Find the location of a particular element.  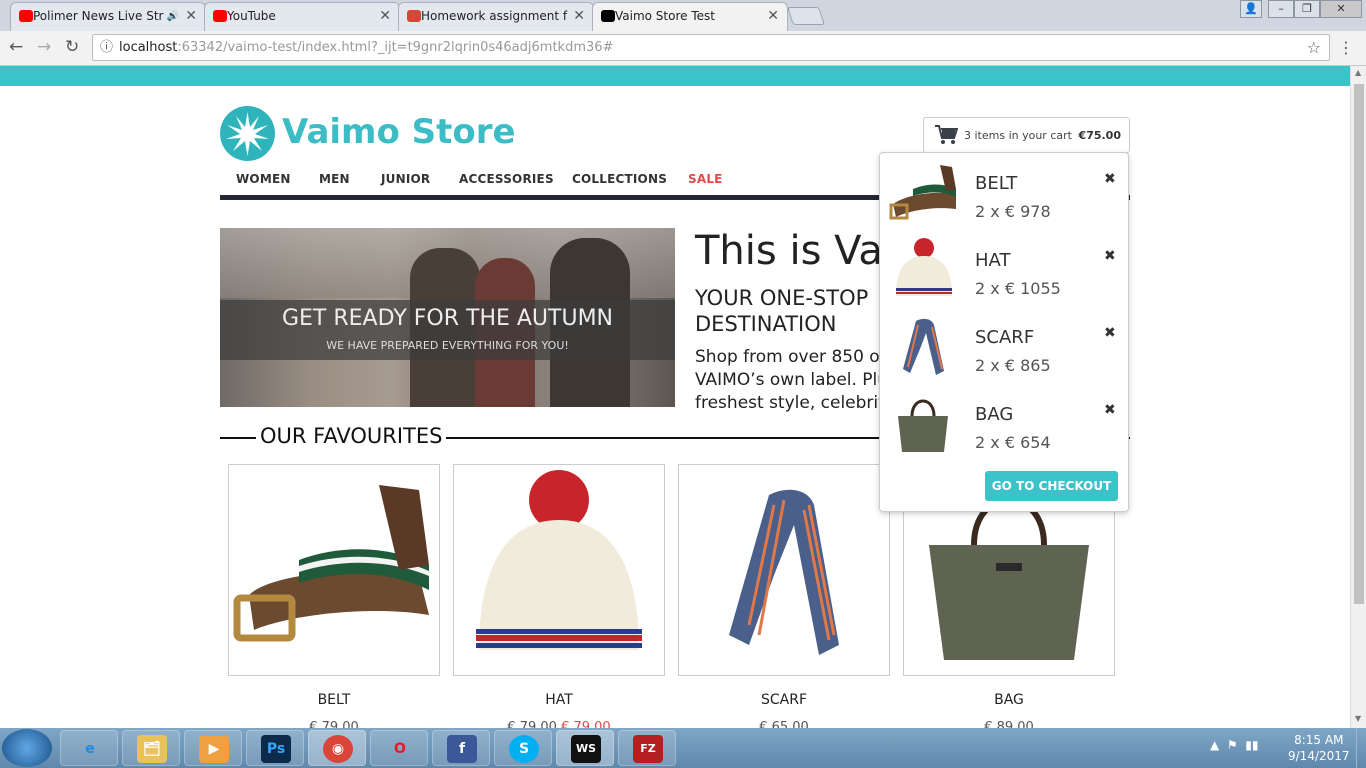

hero-title: GET READY FOR THE AUTUMN is located at coordinates (447, 318).